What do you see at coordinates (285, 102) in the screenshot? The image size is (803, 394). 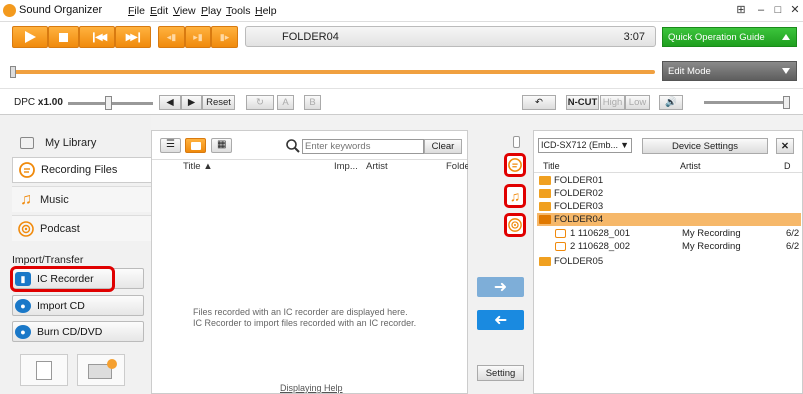 I see `a-point-button: A` at bounding box center [285, 102].